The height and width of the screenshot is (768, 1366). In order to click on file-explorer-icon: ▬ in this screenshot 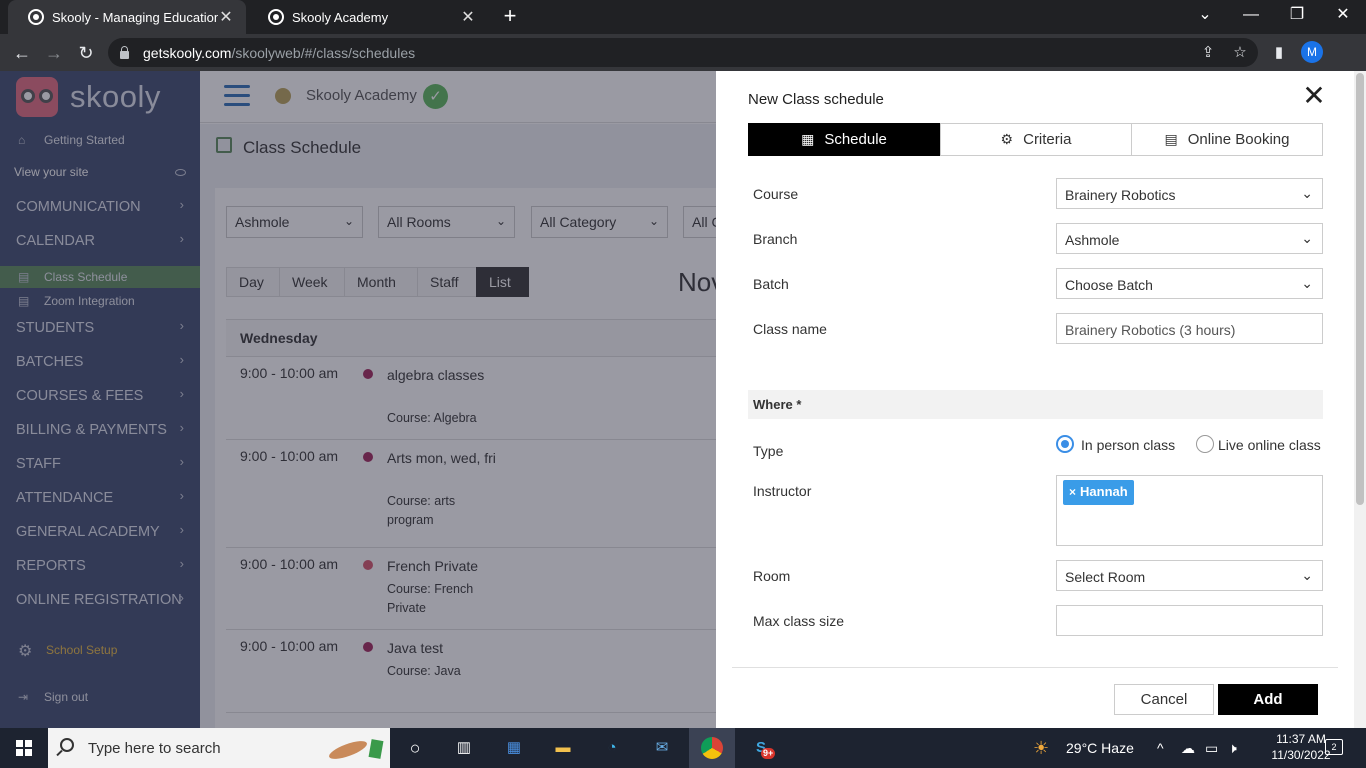, I will do `click(563, 748)`.